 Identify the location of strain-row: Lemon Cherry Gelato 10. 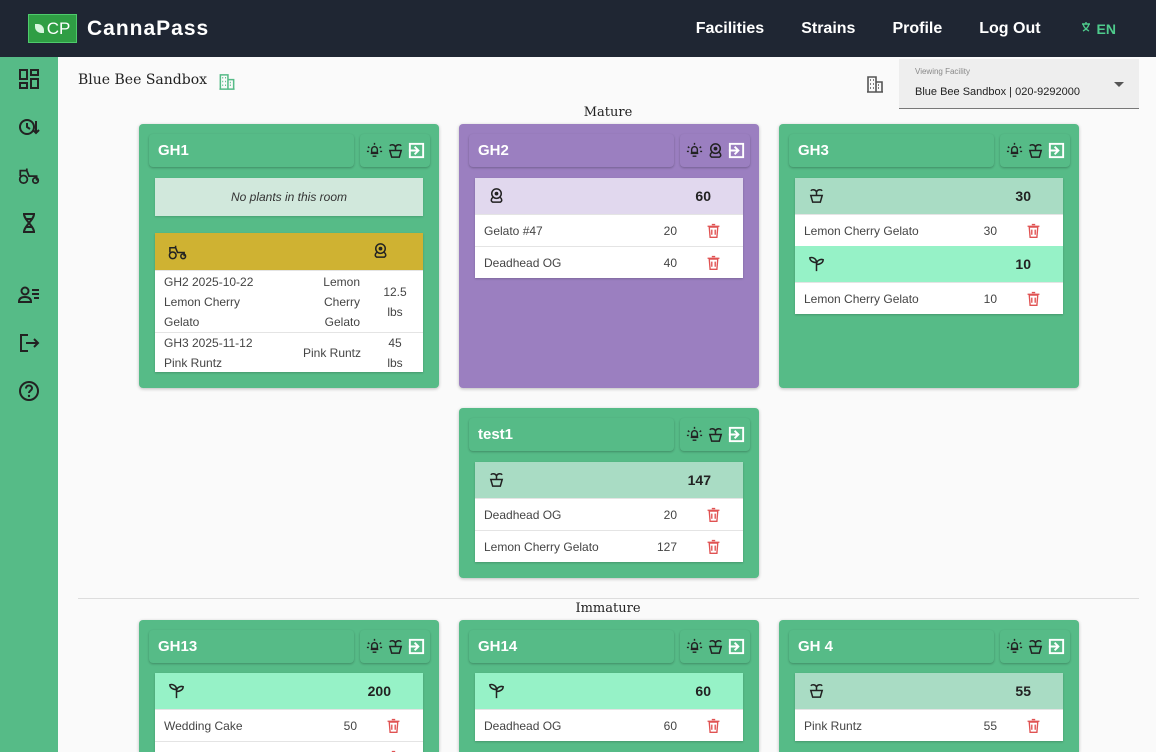
(929, 298).